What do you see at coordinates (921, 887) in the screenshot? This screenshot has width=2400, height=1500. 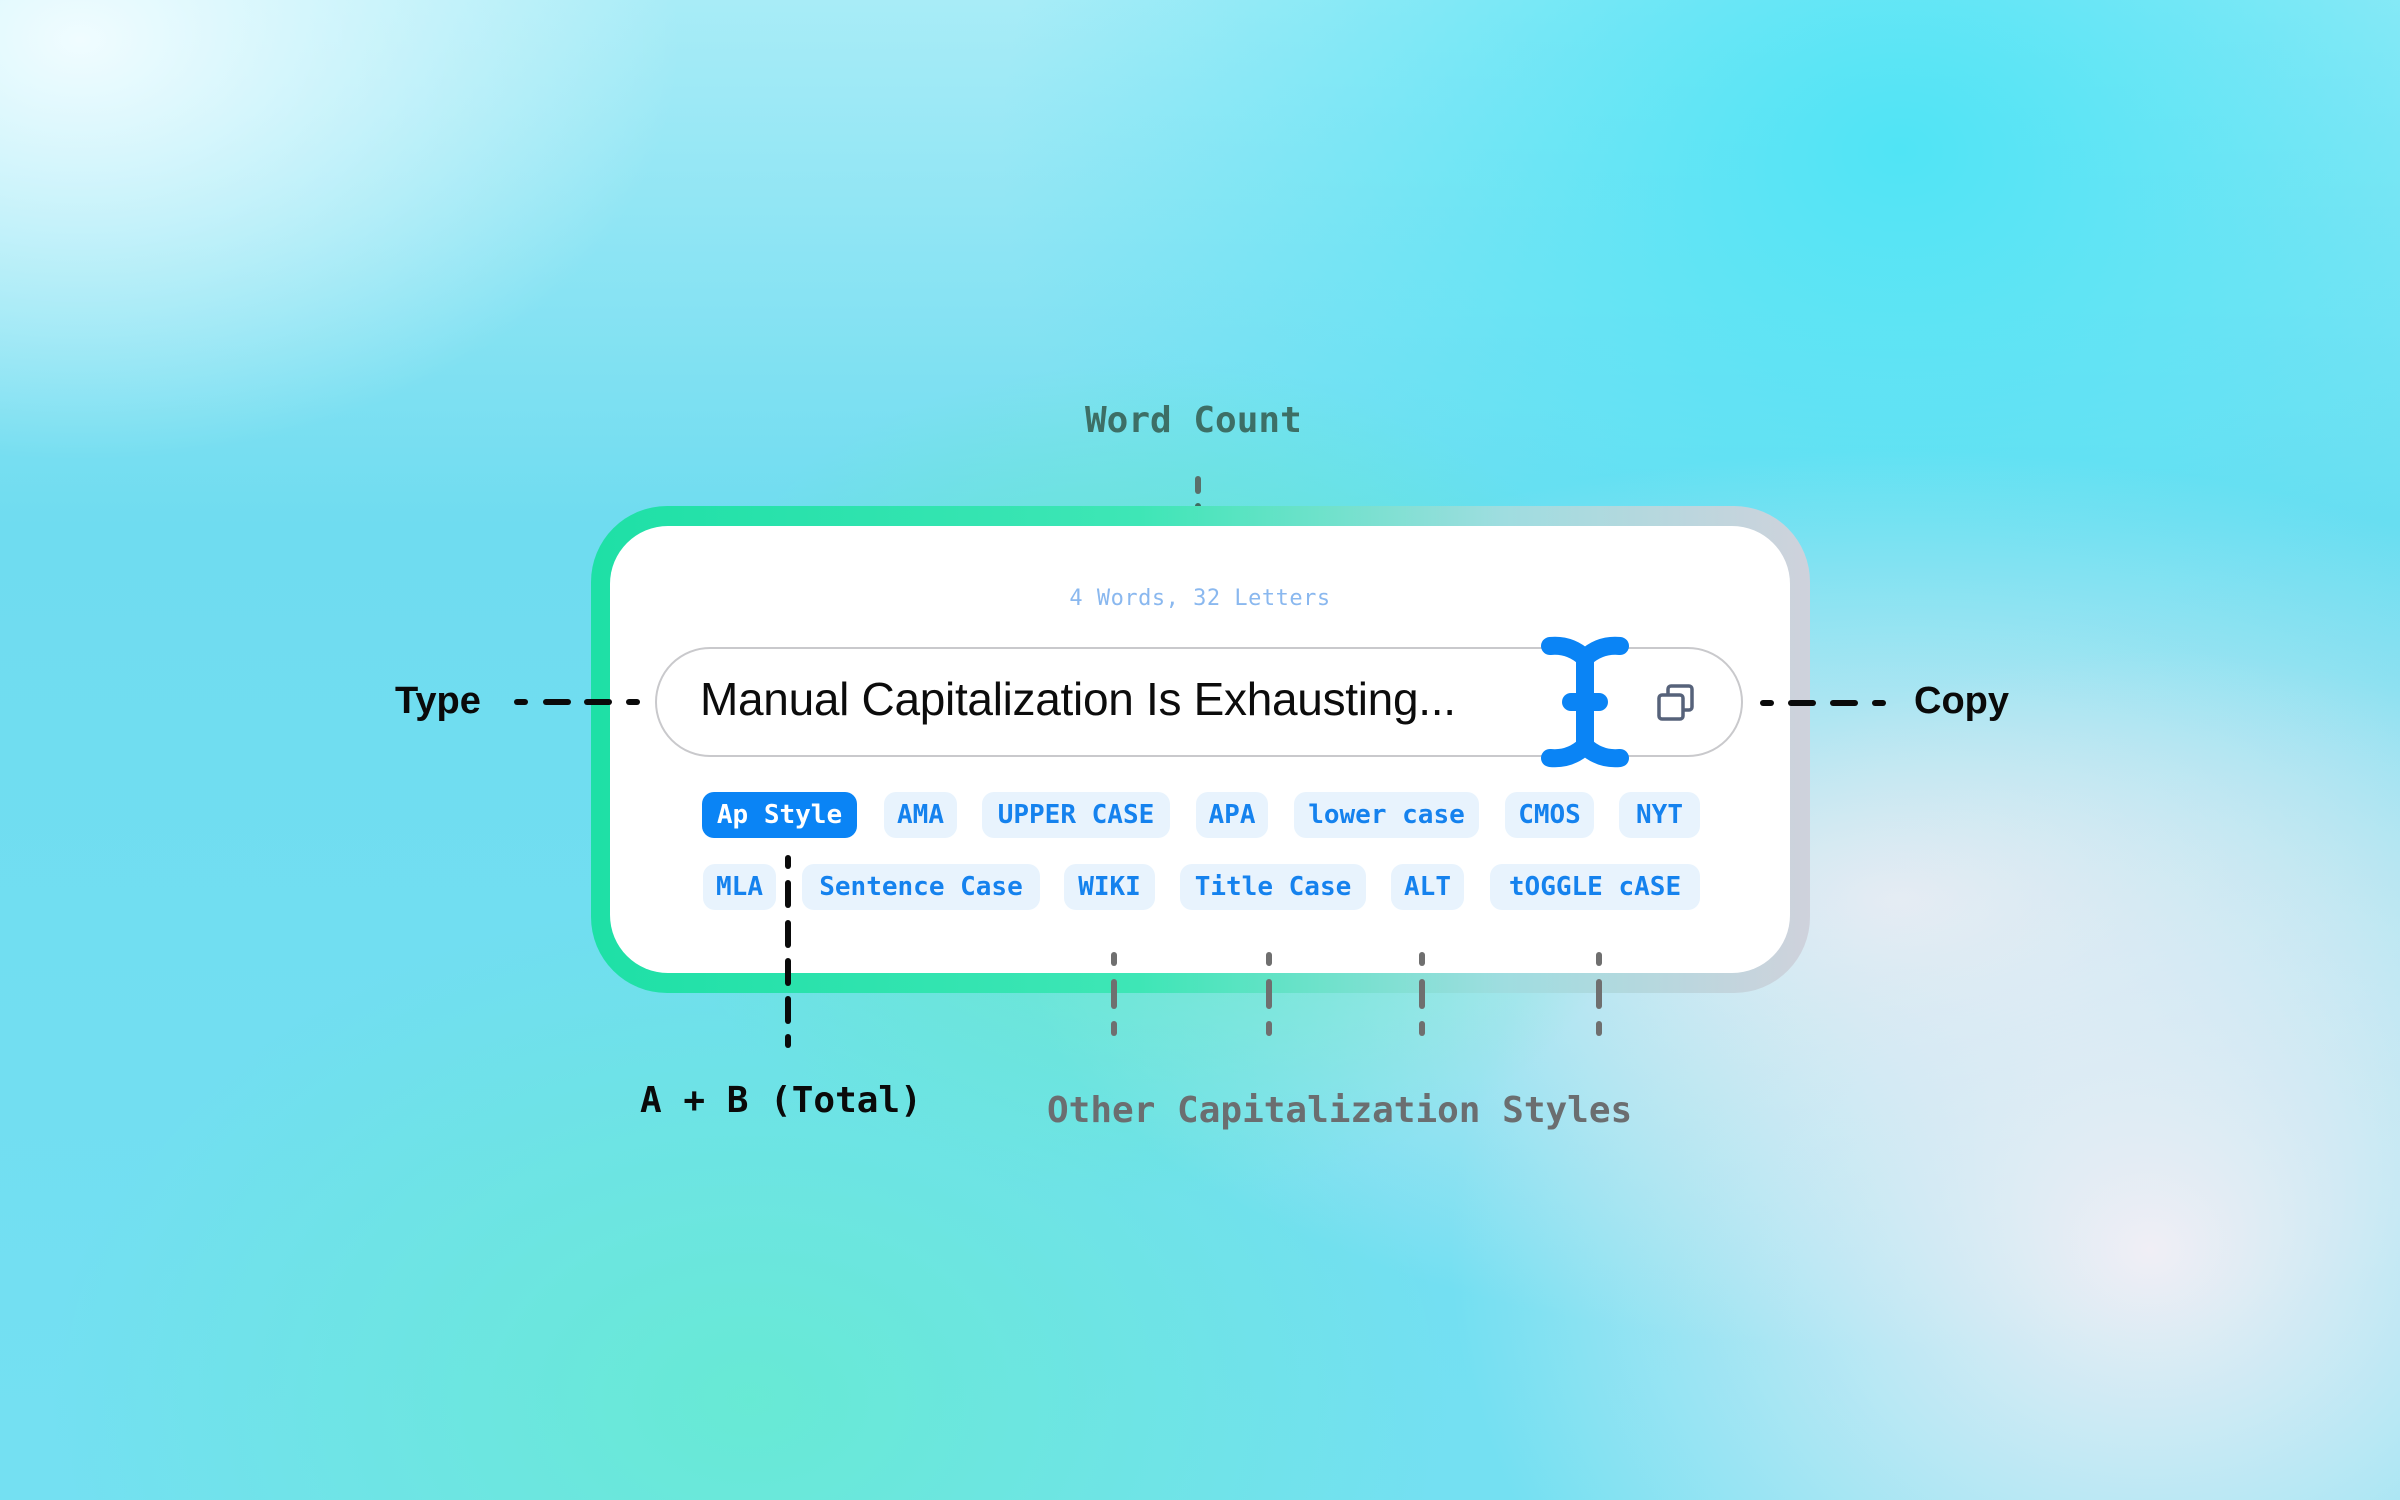 I see `style-chip-sentence-case: Sentence Case` at bounding box center [921, 887].